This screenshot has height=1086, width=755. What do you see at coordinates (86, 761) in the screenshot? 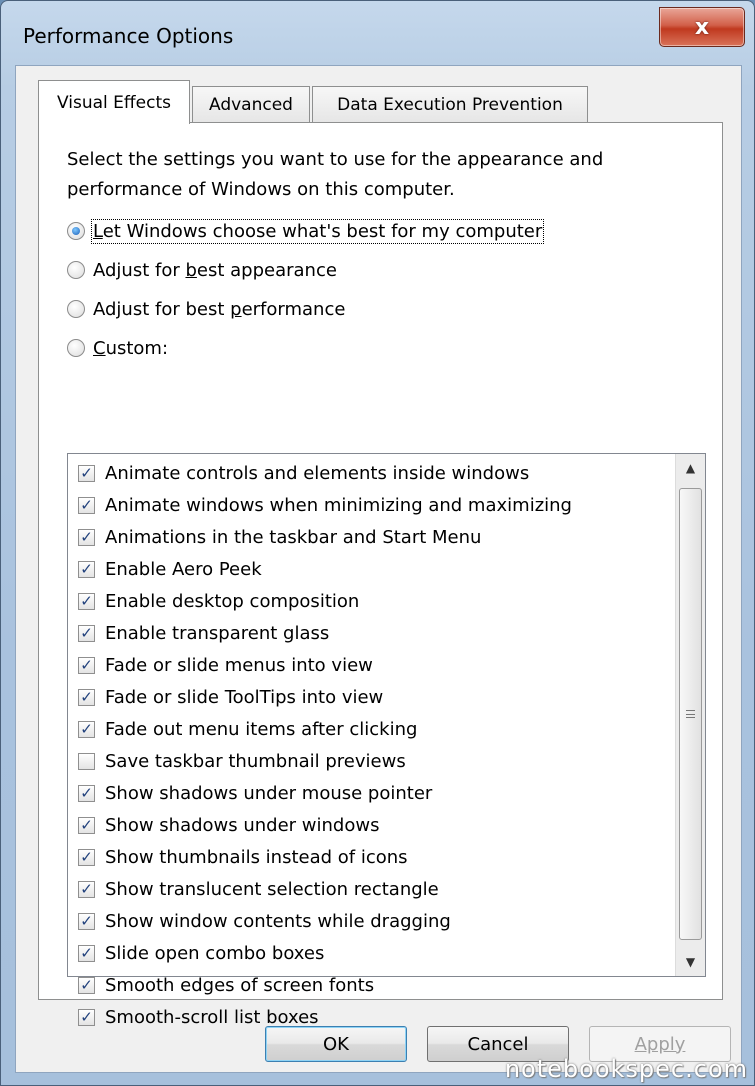
I see `effect-checkbox` at bounding box center [86, 761].